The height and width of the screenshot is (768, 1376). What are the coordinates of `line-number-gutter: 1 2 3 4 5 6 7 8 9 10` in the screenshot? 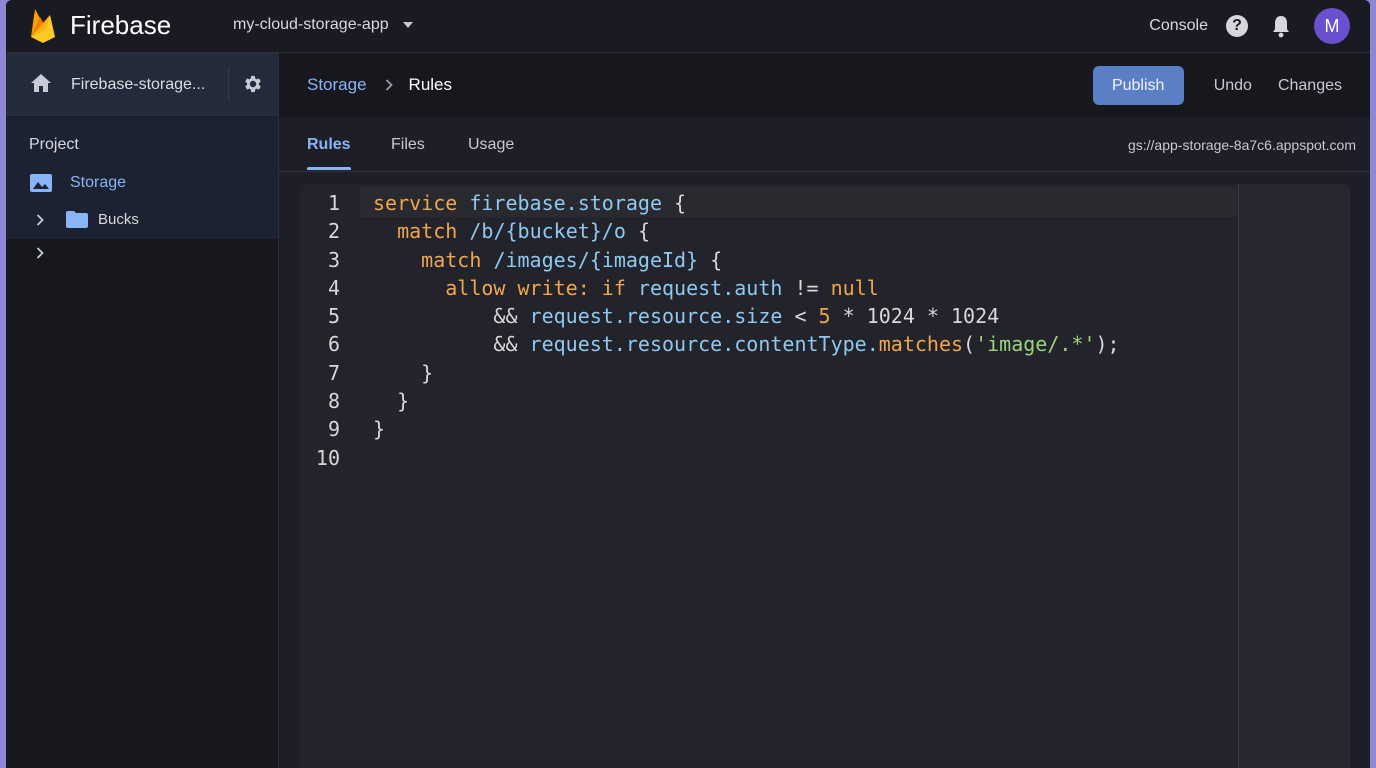 It's located at (320, 332).